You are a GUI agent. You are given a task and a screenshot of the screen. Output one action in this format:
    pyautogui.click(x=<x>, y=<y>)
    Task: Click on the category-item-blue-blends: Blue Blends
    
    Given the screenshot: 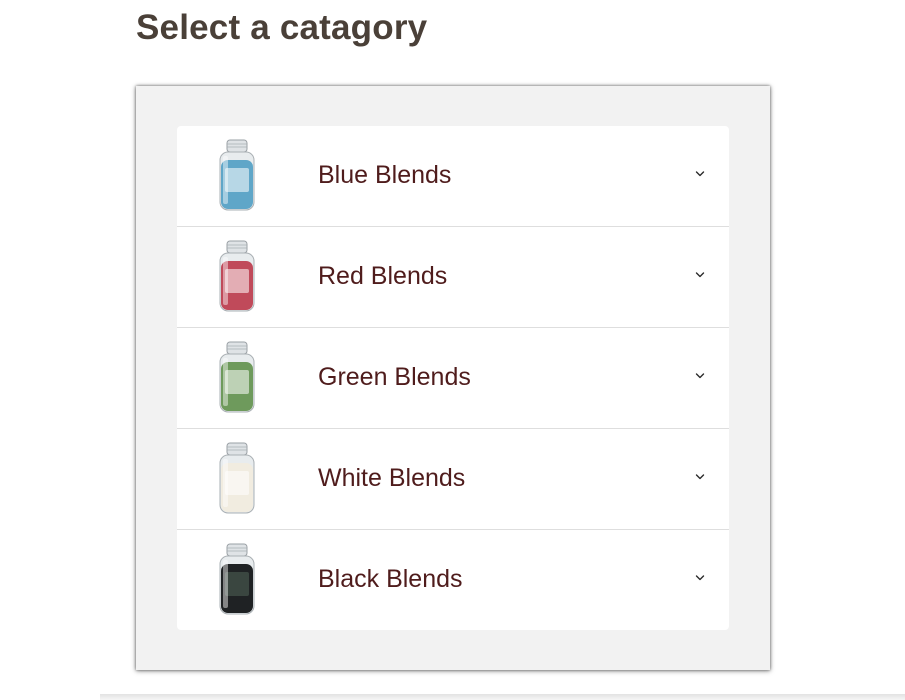 What is the action you would take?
    pyautogui.click(x=453, y=176)
    